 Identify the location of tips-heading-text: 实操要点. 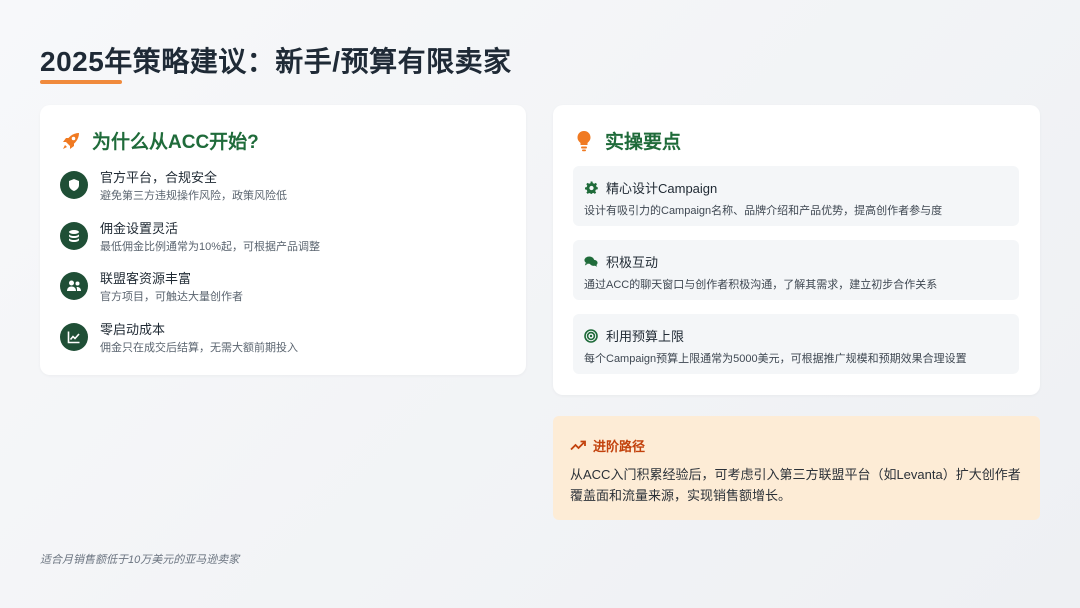
(643, 142).